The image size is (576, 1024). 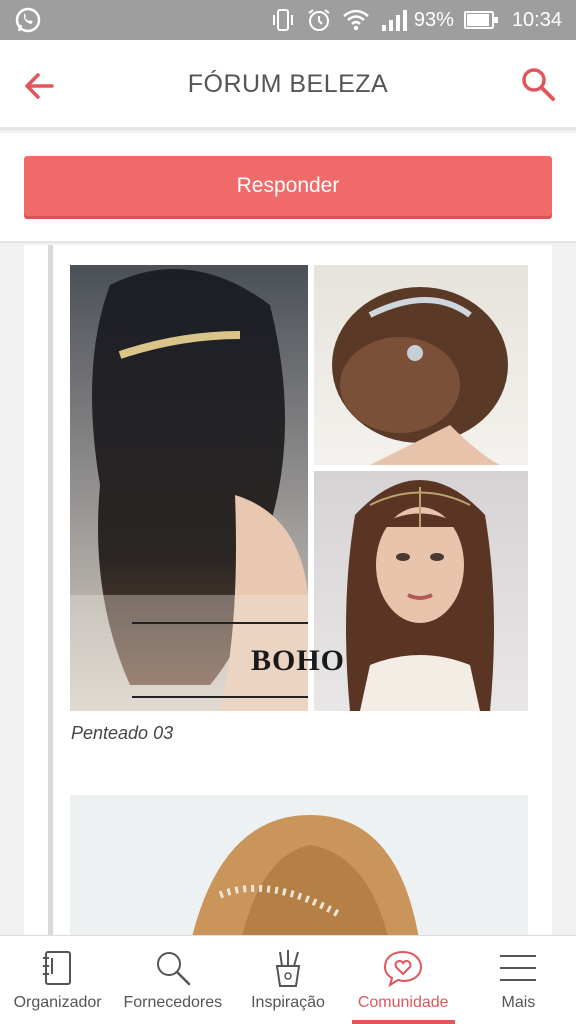 I want to click on page-title: FÓRUM BELEZA, so click(x=288, y=84).